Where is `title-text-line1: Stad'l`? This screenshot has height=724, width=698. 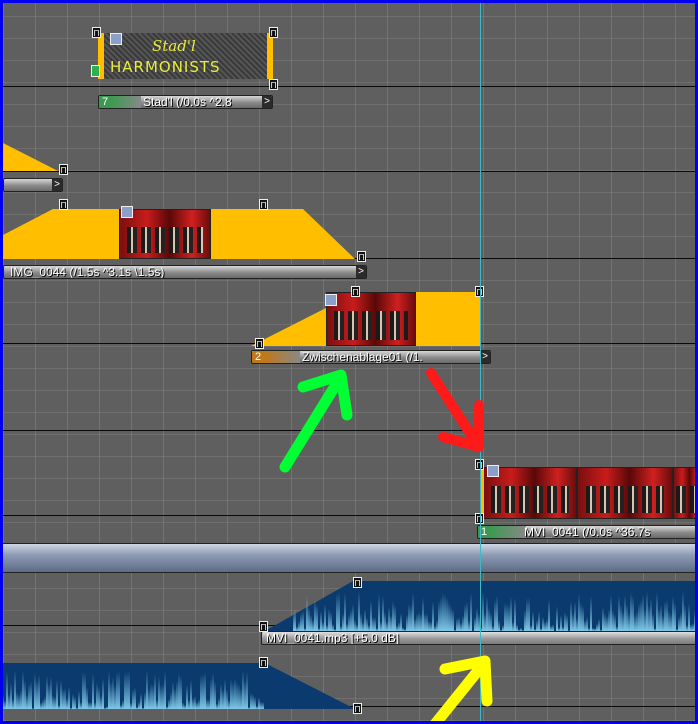 title-text-line1: Stad'l is located at coordinates (174, 46).